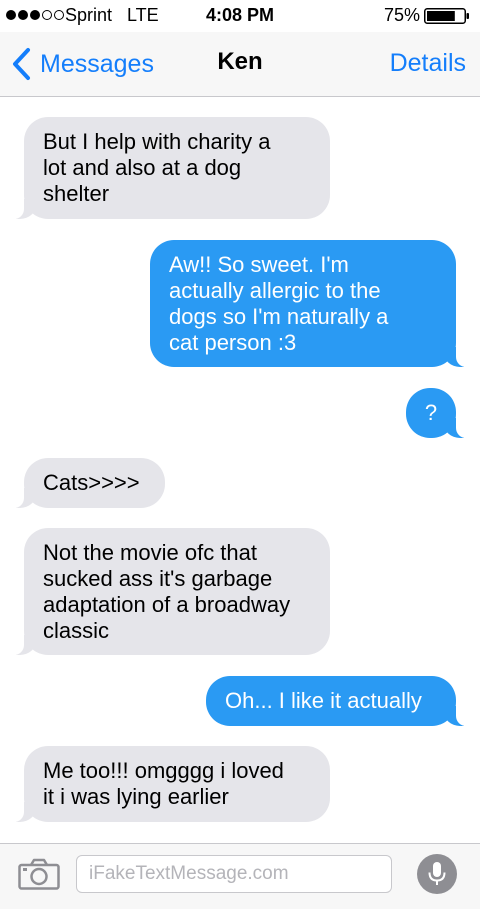 This screenshot has width=480, height=909. I want to click on outgoing-message: ?, so click(436, 413).